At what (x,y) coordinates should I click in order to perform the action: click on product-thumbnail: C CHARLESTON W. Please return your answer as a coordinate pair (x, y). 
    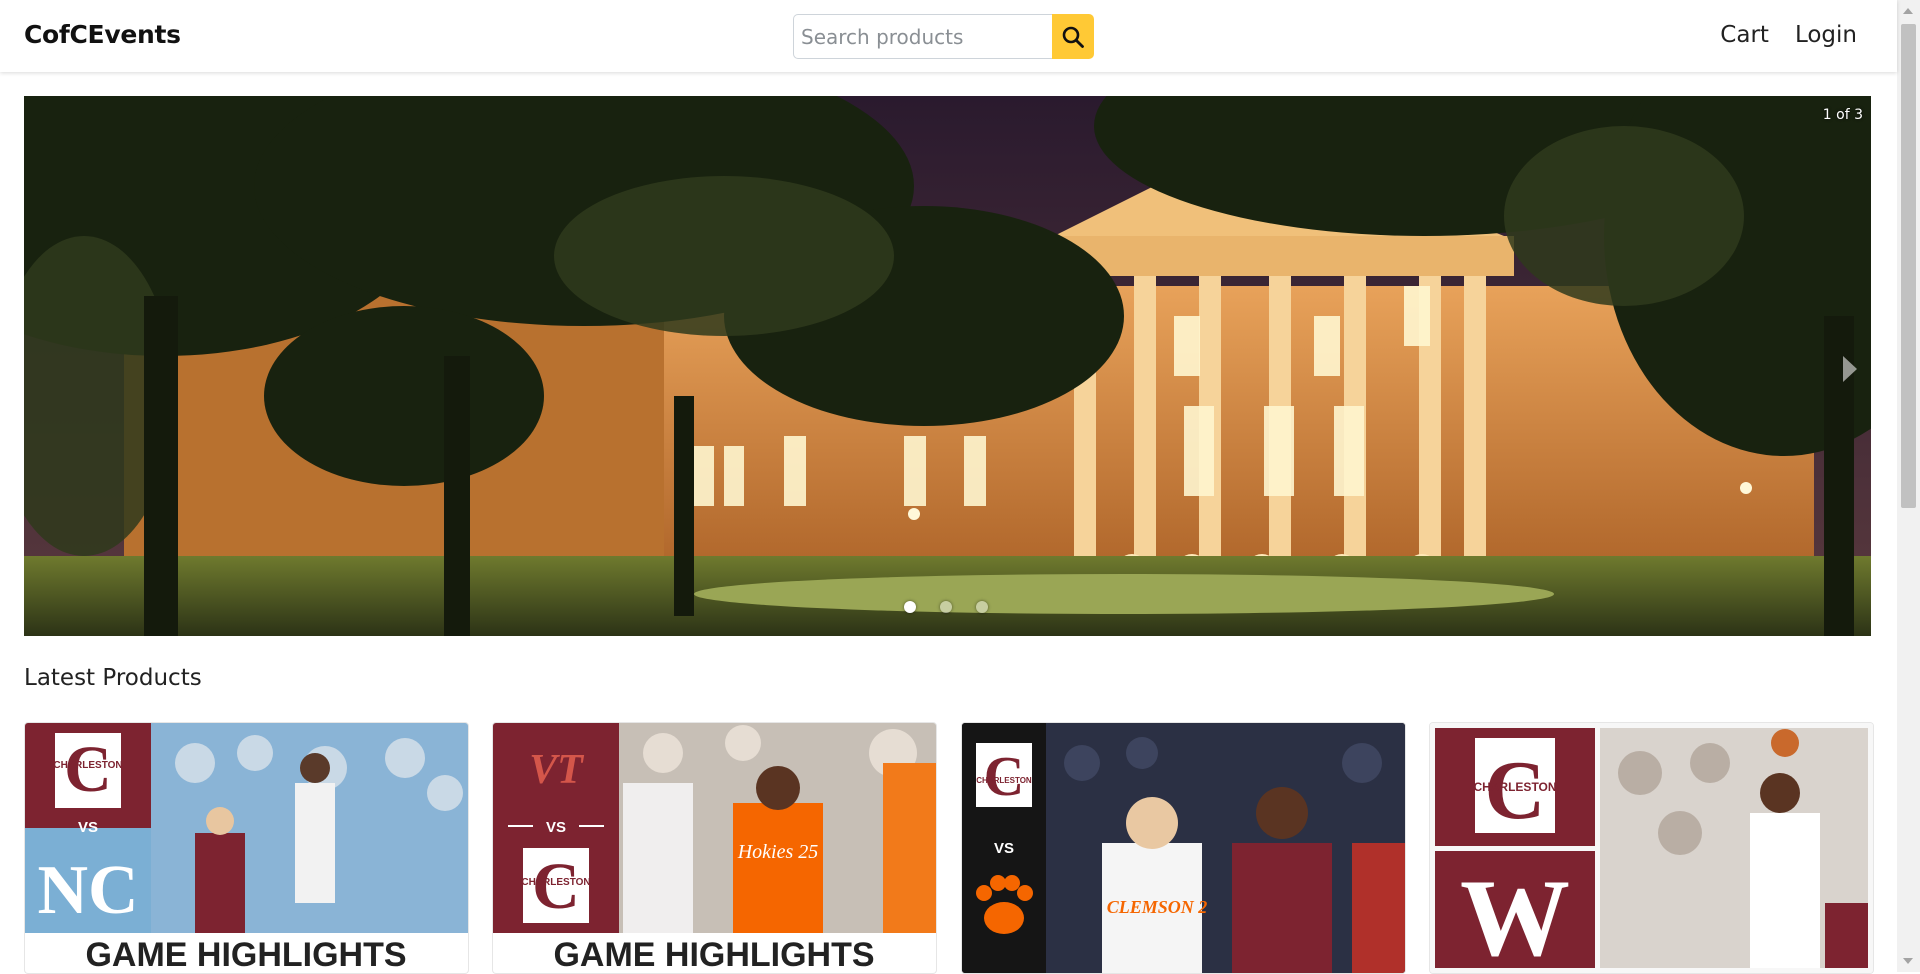
    Looking at the image, I should click on (1651, 848).